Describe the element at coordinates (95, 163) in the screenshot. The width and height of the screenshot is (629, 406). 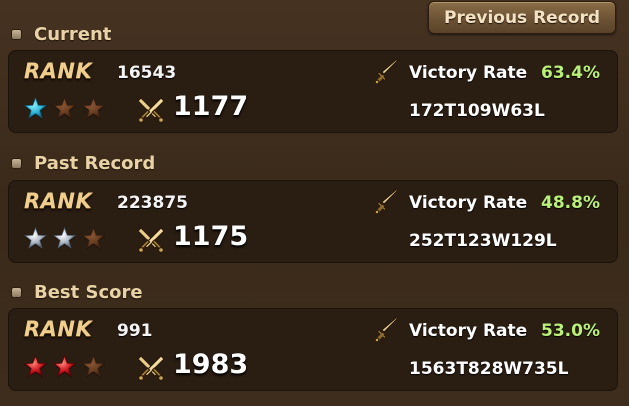
I see `section-title-label: Past Record` at that location.